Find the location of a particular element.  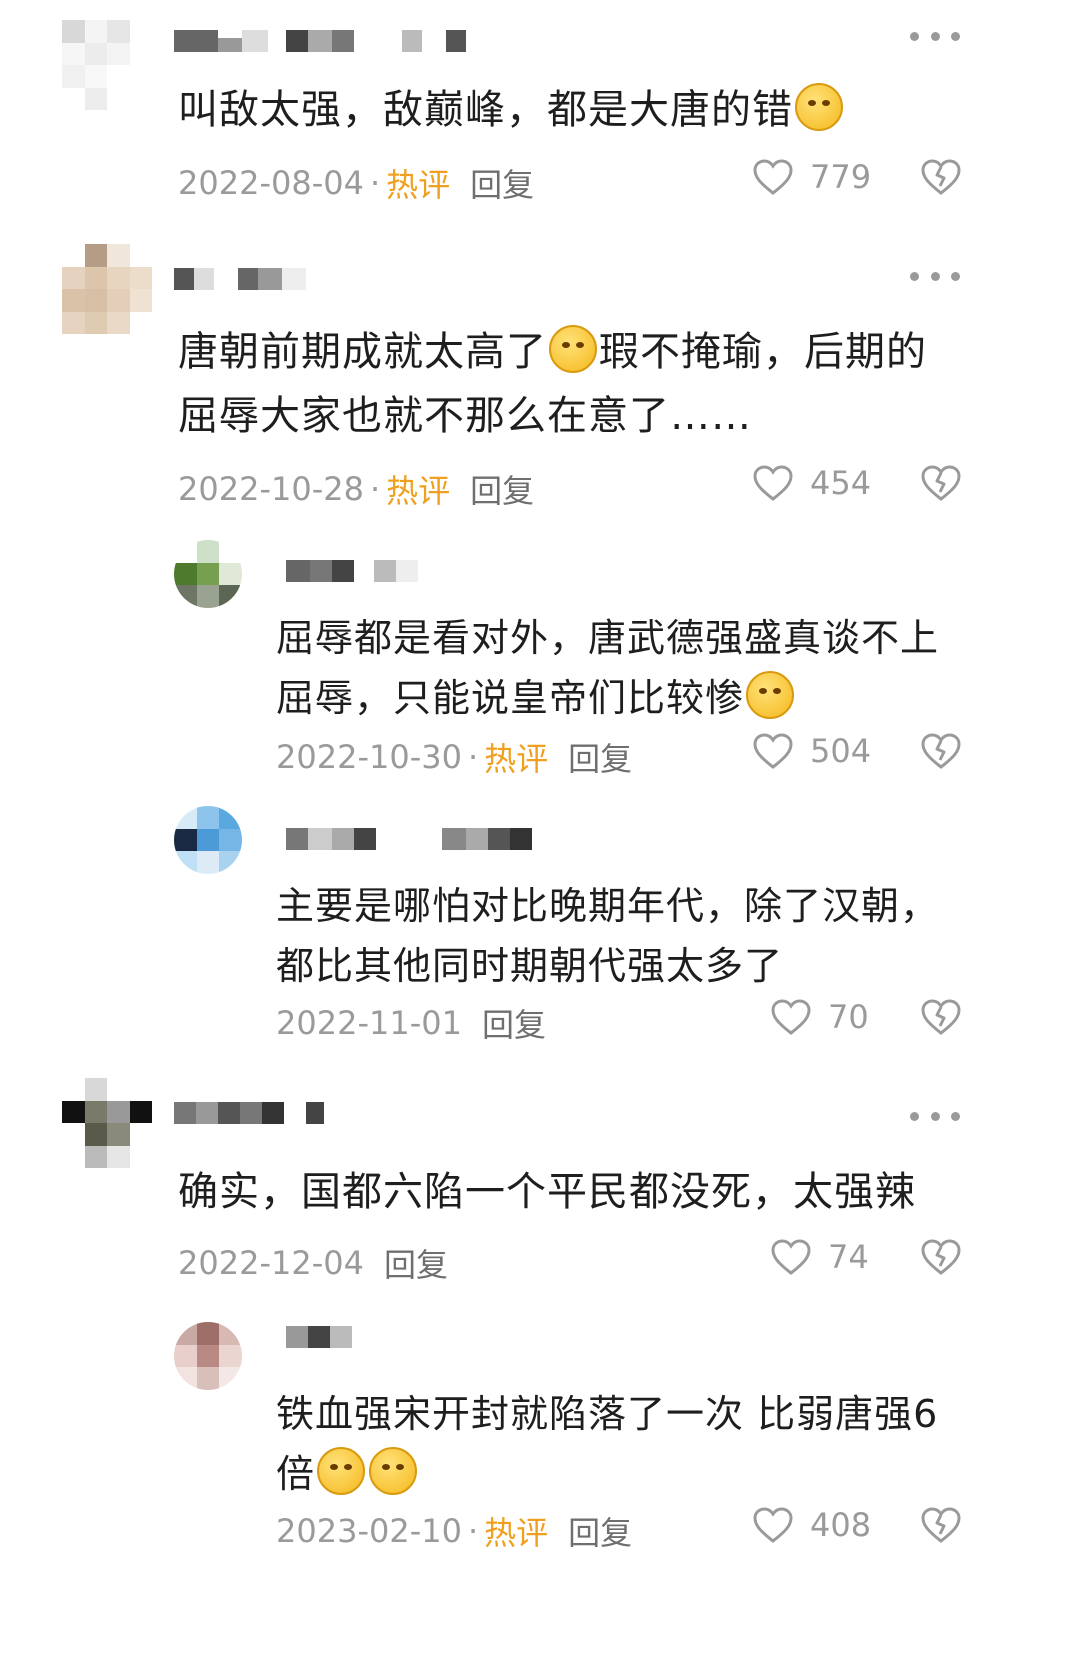

comment-meta: 2022-10-30 · 热评 回复 is located at coordinates (454, 757).